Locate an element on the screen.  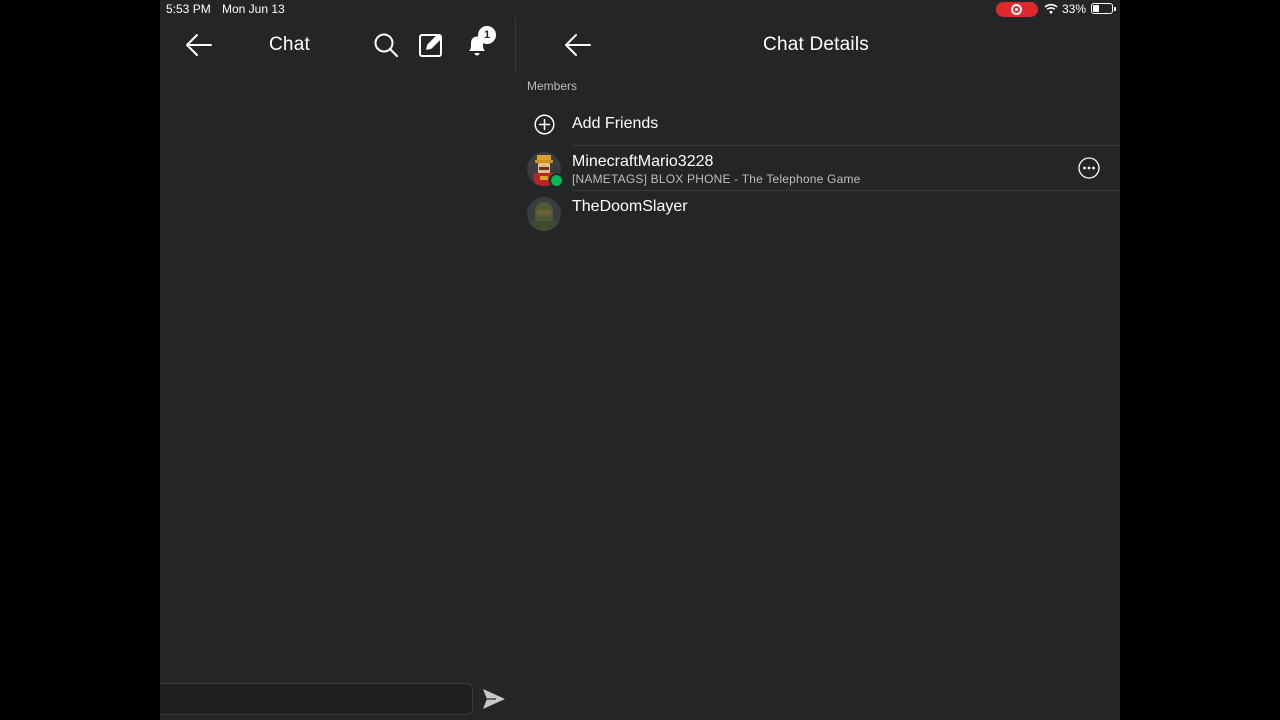
search-icon is located at coordinates (386, 45).